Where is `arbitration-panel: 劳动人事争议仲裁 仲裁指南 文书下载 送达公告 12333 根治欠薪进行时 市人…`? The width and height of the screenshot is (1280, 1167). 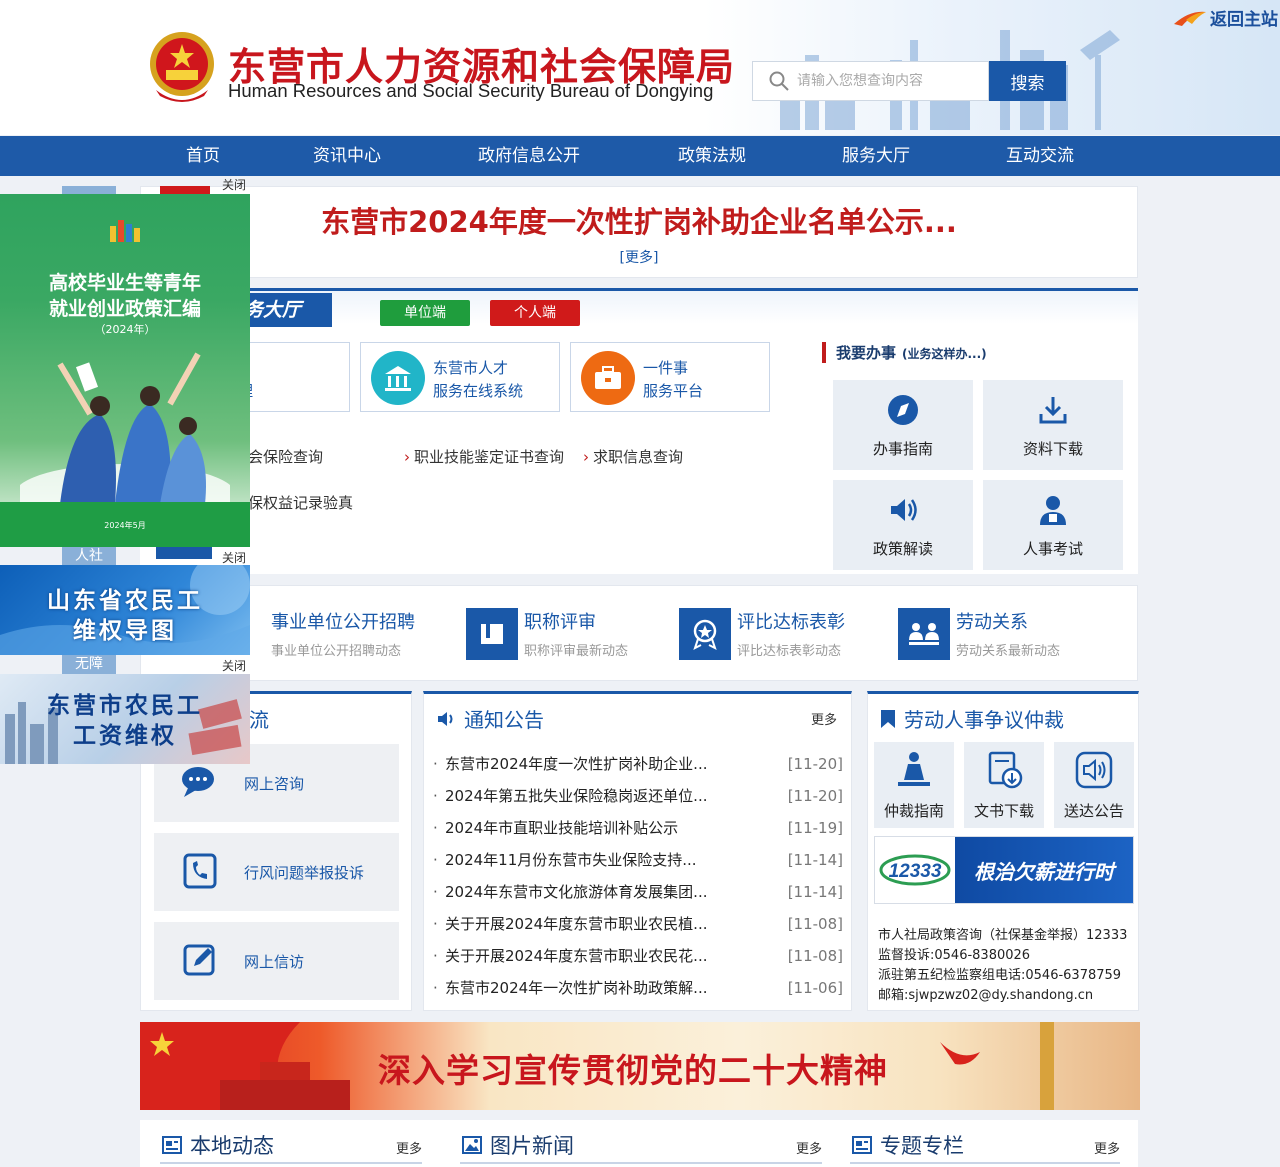 arbitration-panel: 劳动人事争议仲裁 仲裁指南 文书下载 送达公告 12333 根治欠薪进行时 市人… is located at coordinates (1003, 851).